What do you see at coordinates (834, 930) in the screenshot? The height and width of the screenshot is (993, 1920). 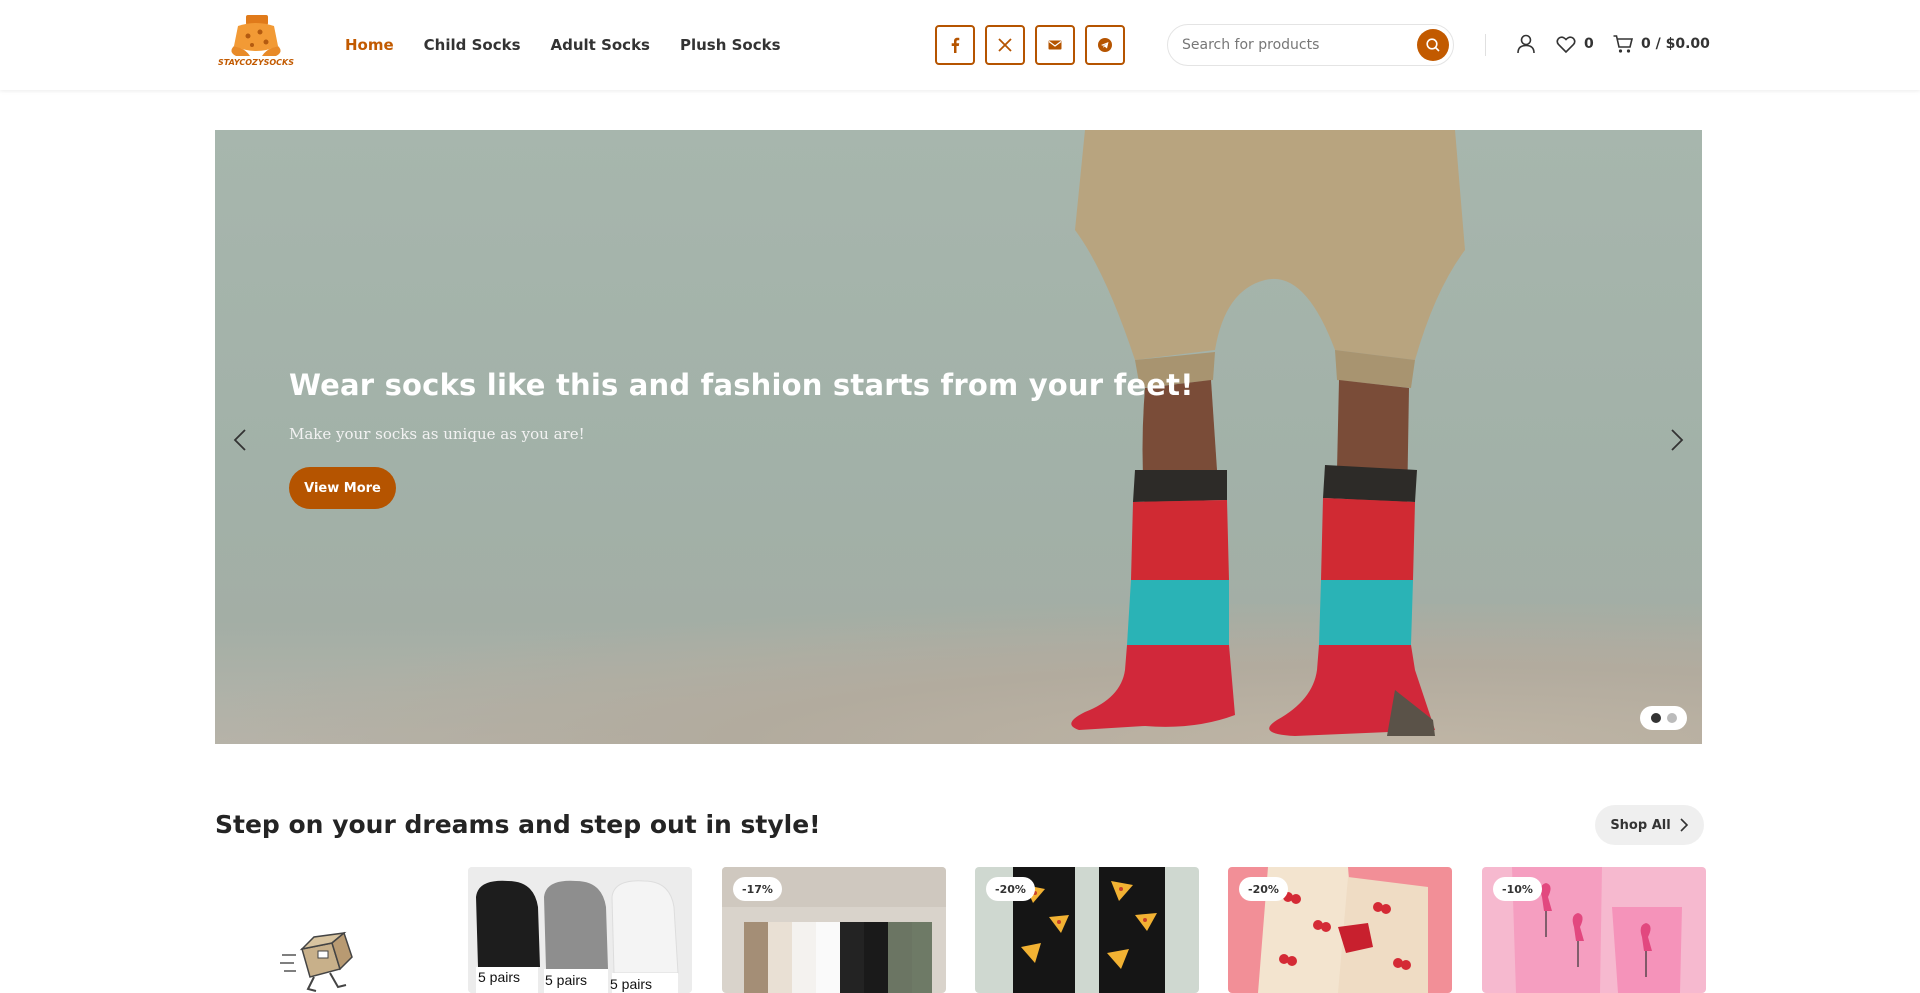 I see `product-card-2: -17%` at bounding box center [834, 930].